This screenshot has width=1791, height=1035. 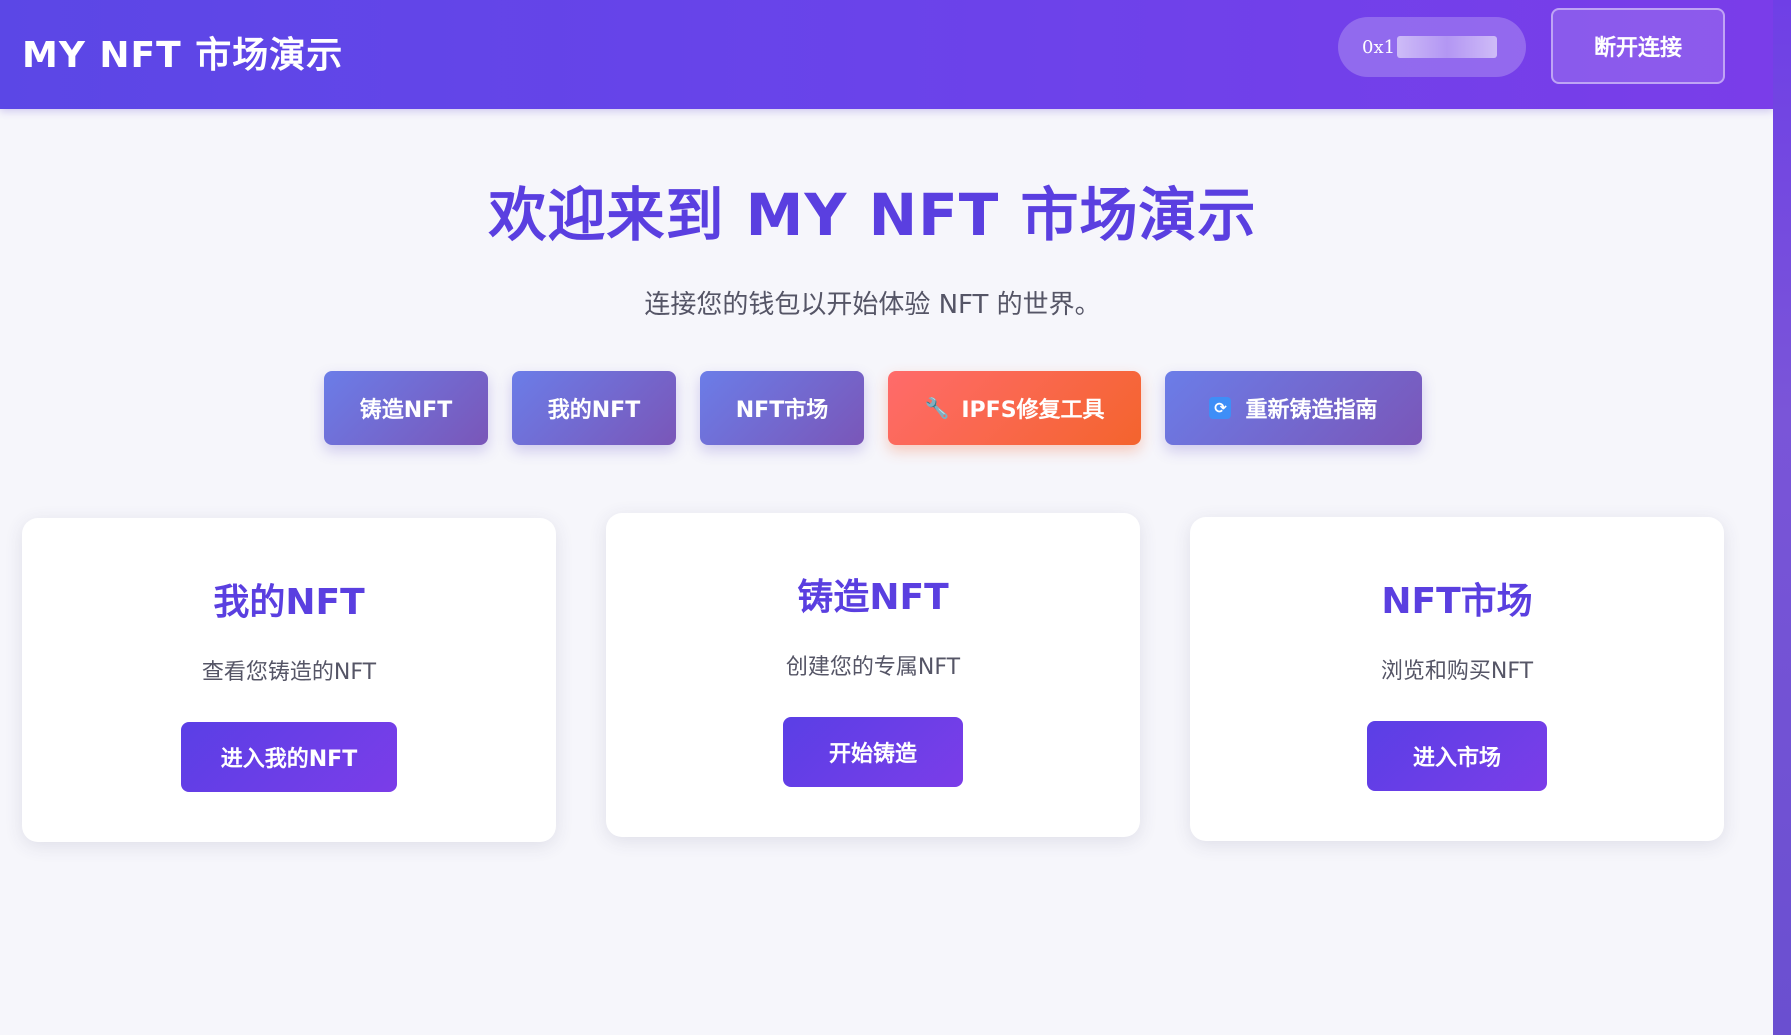 What do you see at coordinates (1033, 410) in the screenshot?
I see `ipfs-repair-tool-label: IPFS修复工具` at bounding box center [1033, 410].